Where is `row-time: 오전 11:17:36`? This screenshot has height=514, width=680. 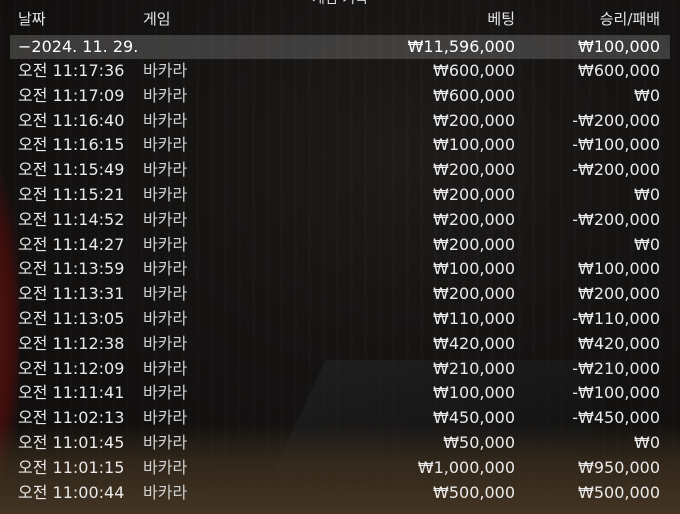
row-time: 오전 11:17:36 is located at coordinates (71, 70).